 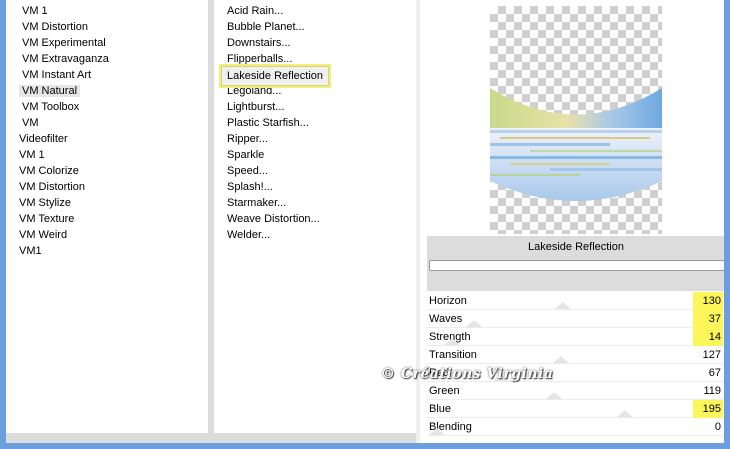 I want to click on parameter-row: Blending 0, so click(x=575, y=427).